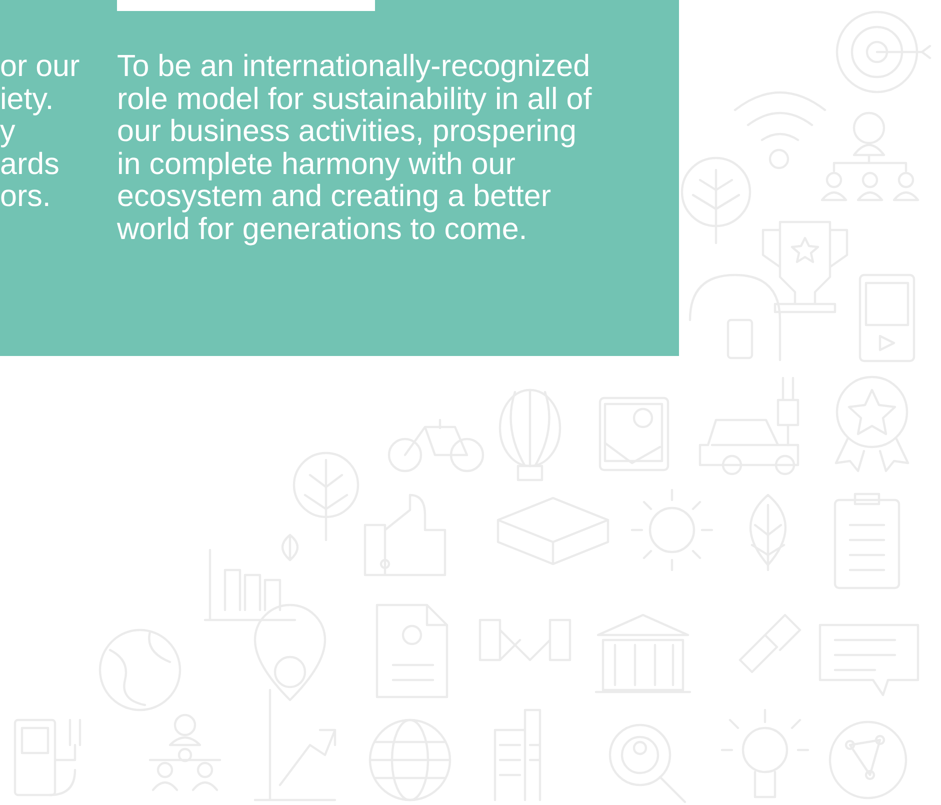 The height and width of the screenshot is (805, 941). I want to click on mission-text: or our iety. y ards ors., so click(40, 131).